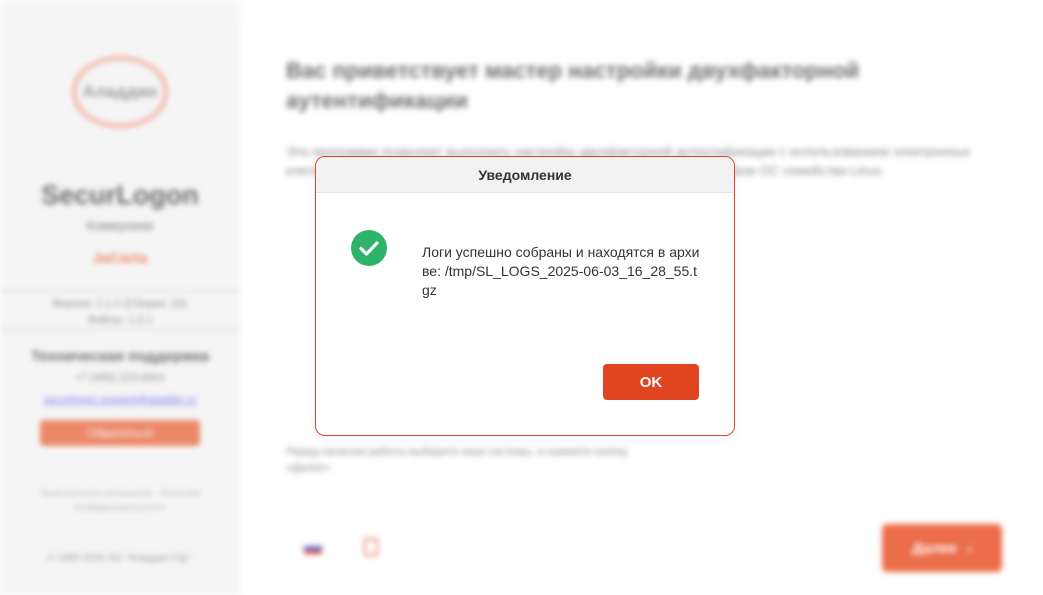 Image resolution: width=1043 pixels, height=595 pixels. Describe the element at coordinates (525, 175) in the screenshot. I see `dialog-title: Уведомление` at that location.